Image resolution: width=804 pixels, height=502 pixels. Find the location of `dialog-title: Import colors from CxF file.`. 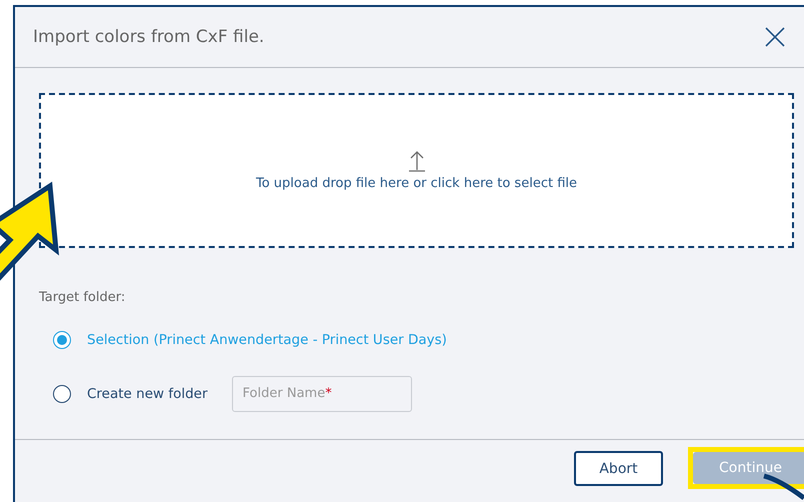

dialog-title: Import colors from CxF file. is located at coordinates (148, 37).